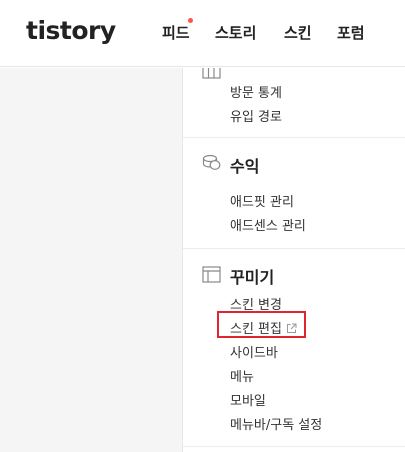 The height and width of the screenshot is (452, 405). Describe the element at coordinates (176, 33) in the screenshot. I see `nav-feed-label: 피드` at that location.